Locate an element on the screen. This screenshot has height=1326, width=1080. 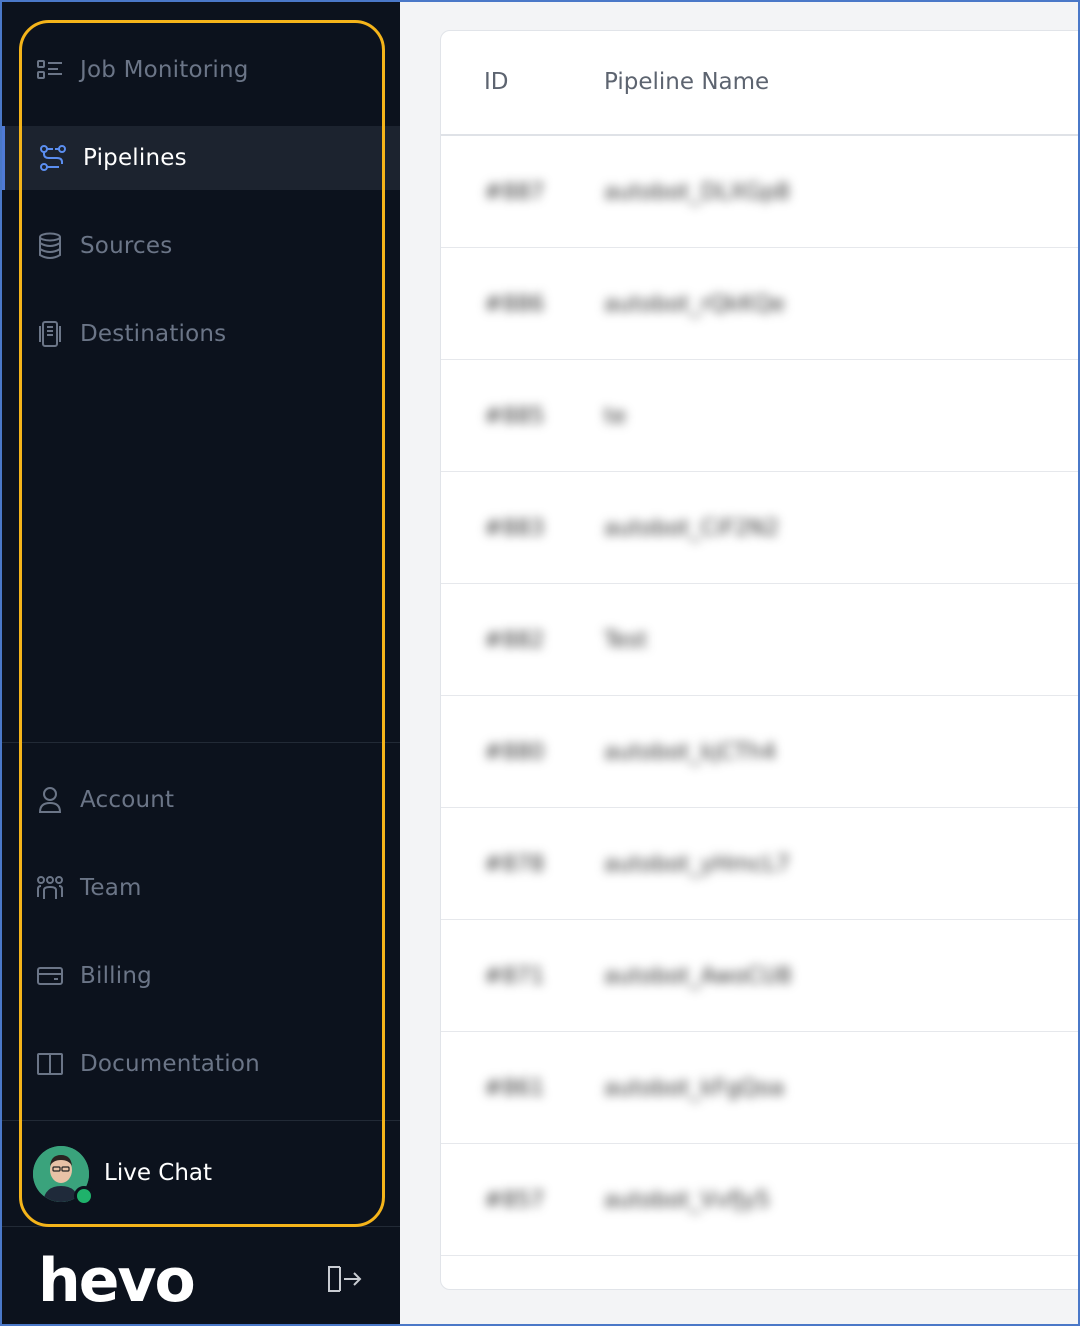
sidebar-item-documentation: Documentation is located at coordinates (201, 1064).